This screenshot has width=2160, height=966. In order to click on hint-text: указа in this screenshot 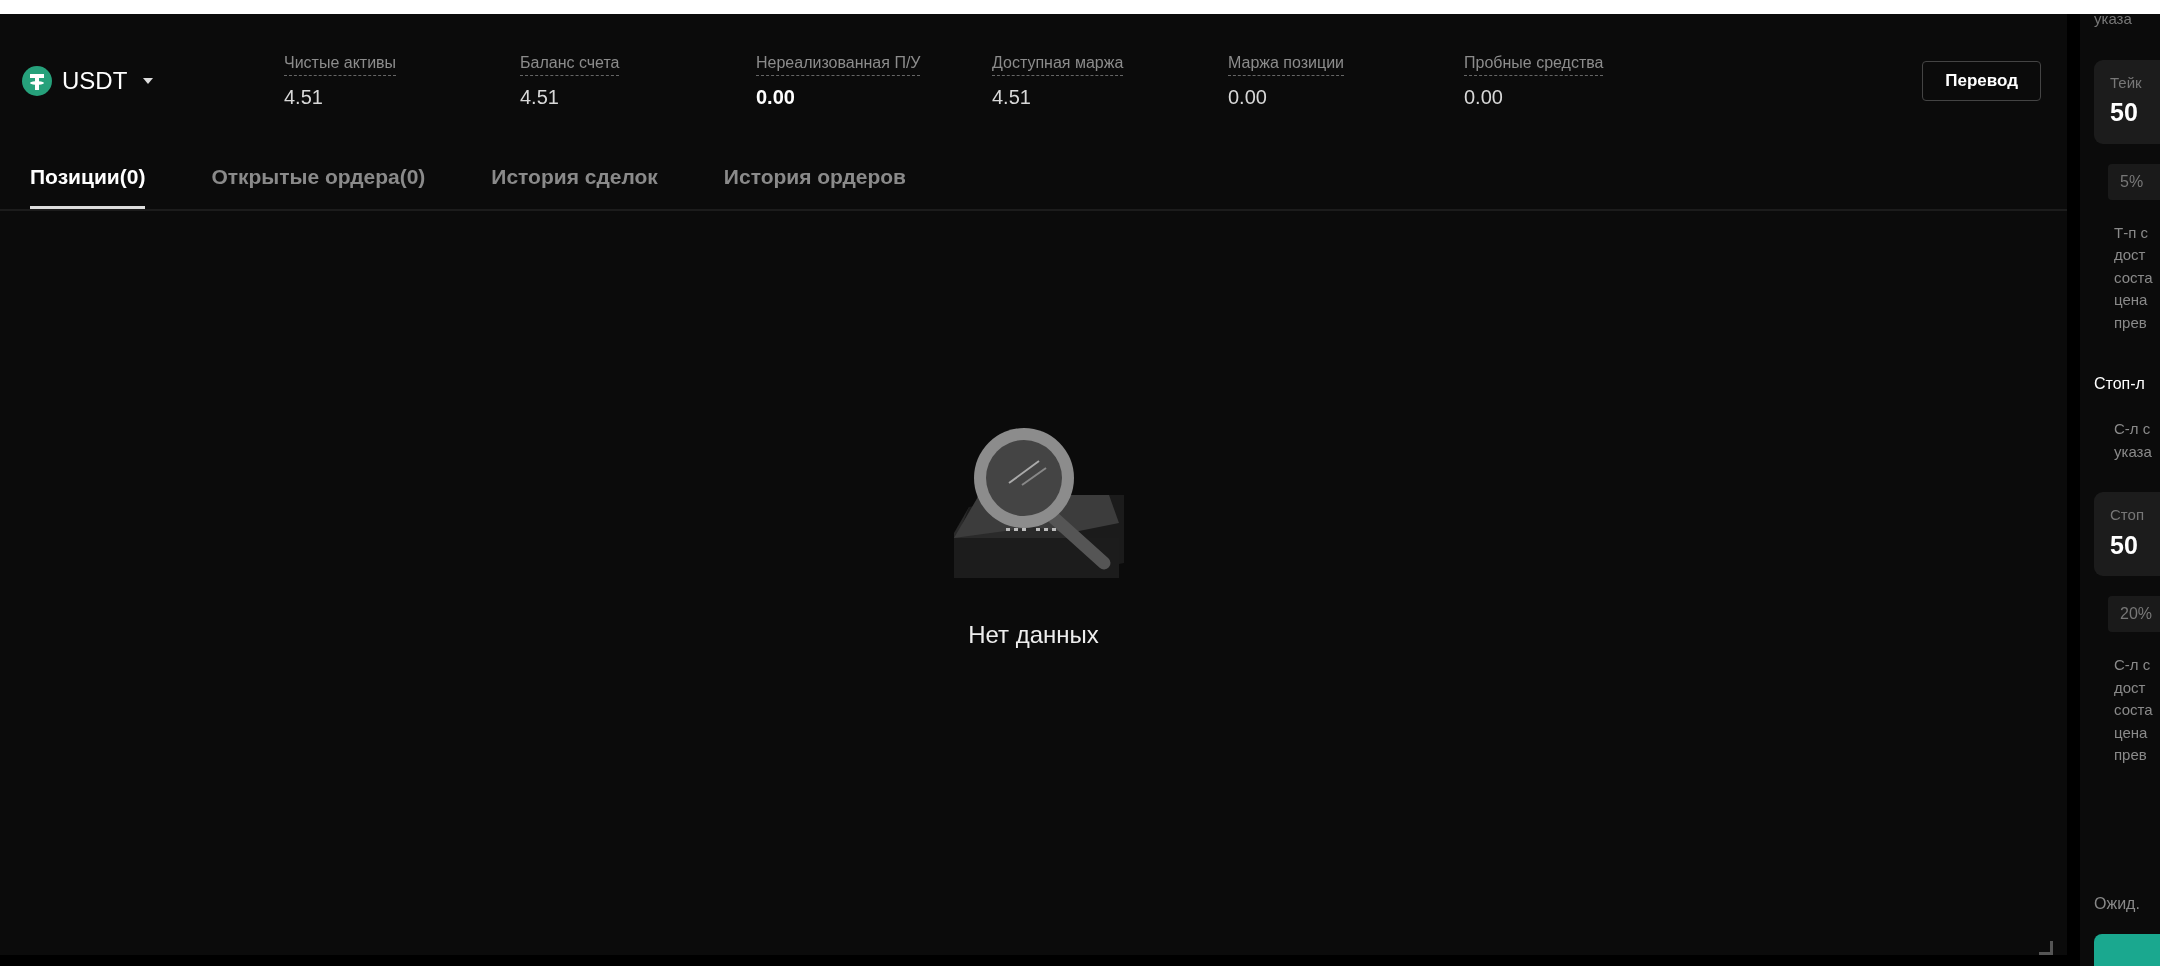, I will do `click(2113, 21)`.